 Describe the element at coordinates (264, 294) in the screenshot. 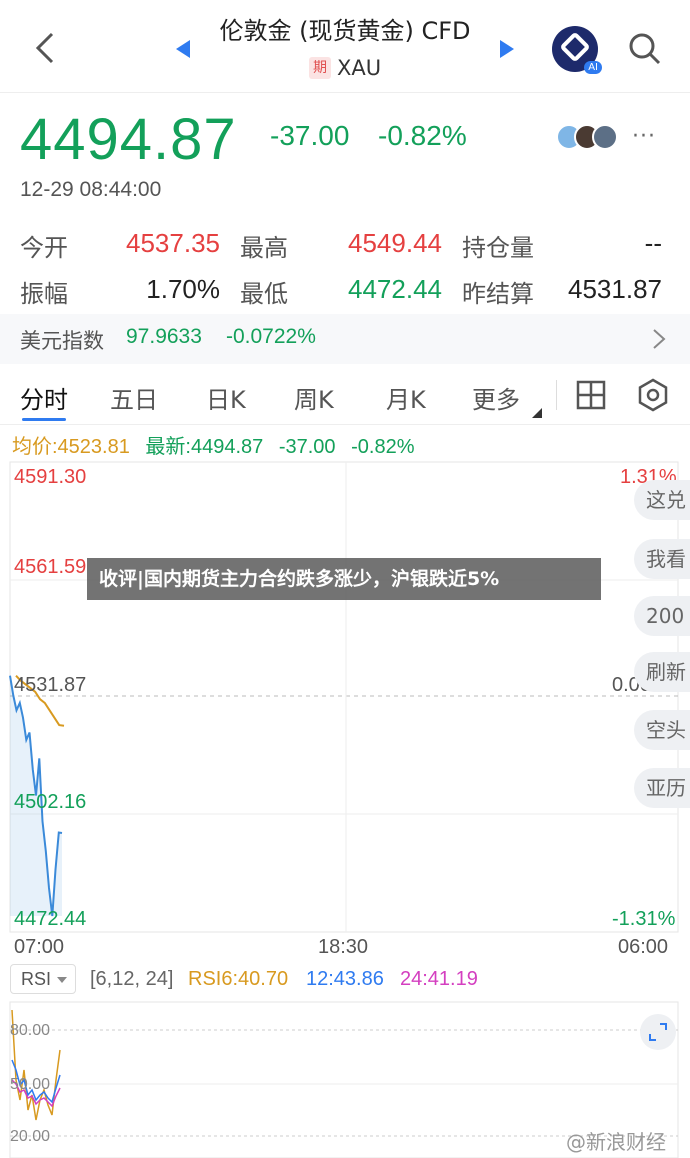

I see `low-label: 最低` at that location.